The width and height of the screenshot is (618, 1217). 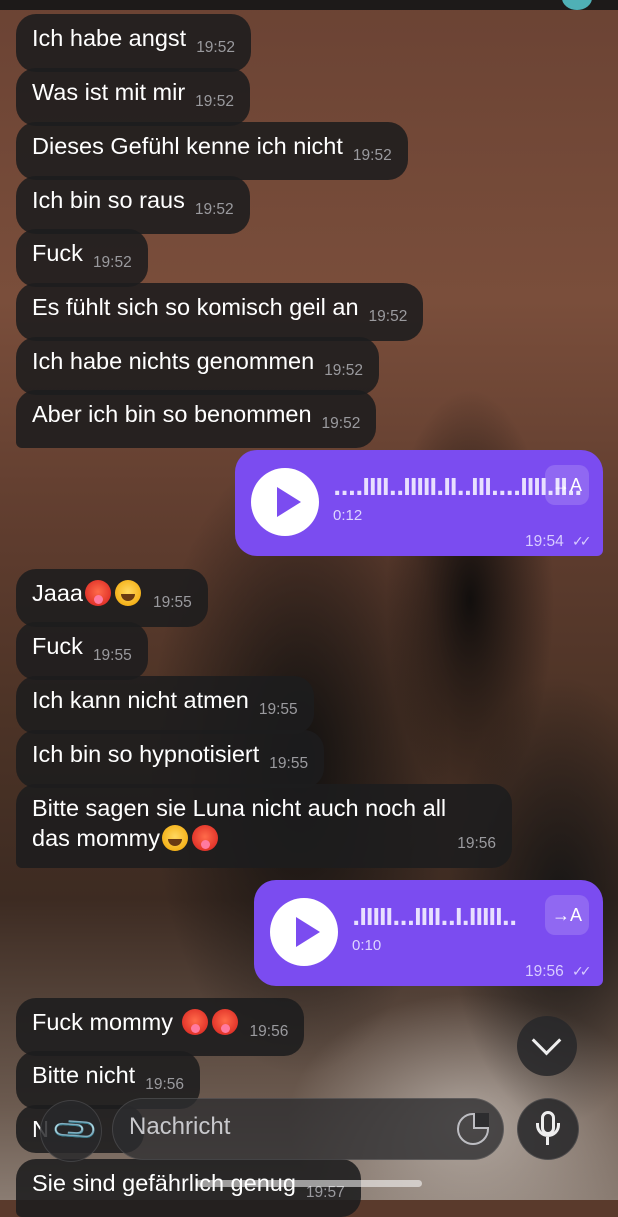 I want to click on message-bubble: Ich bin so hypnotisiert 19:55, so click(x=170, y=759).